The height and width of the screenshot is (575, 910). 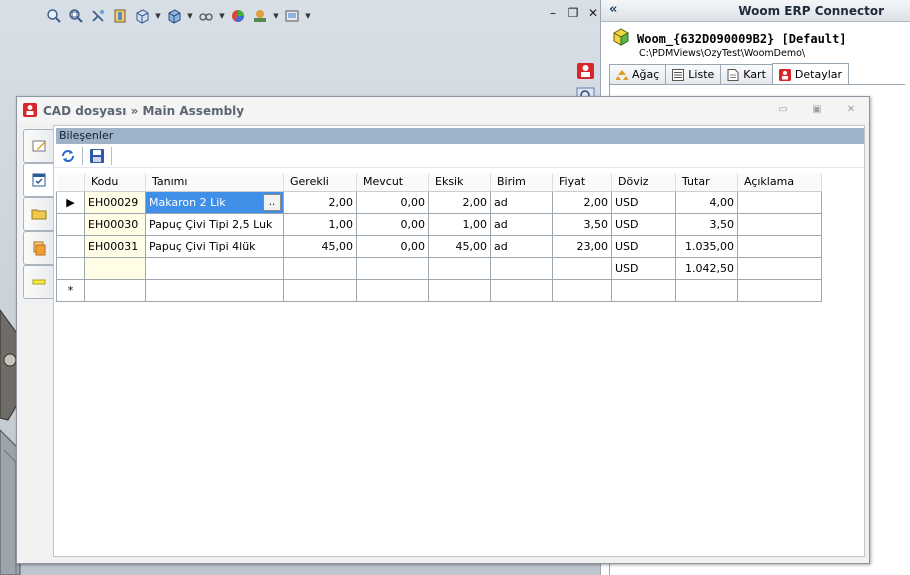 What do you see at coordinates (115, 246) in the screenshot?
I see `cell-kodu: EH00031` at bounding box center [115, 246].